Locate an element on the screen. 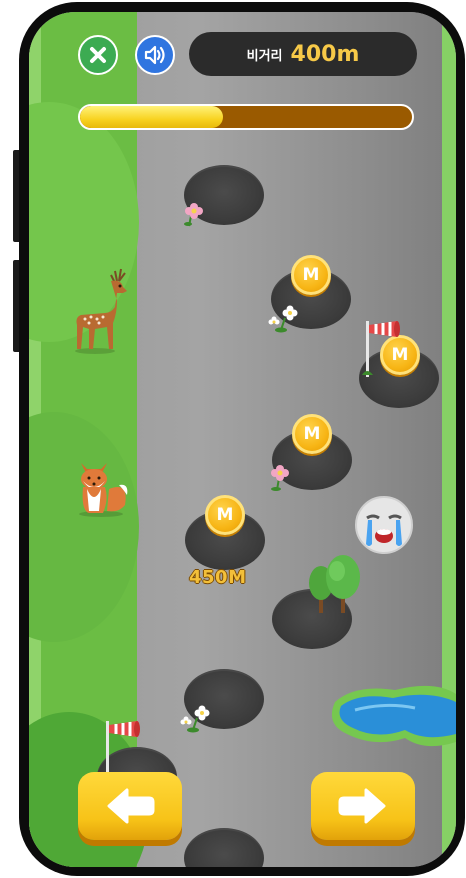  distance-value: 400m is located at coordinates (325, 54).